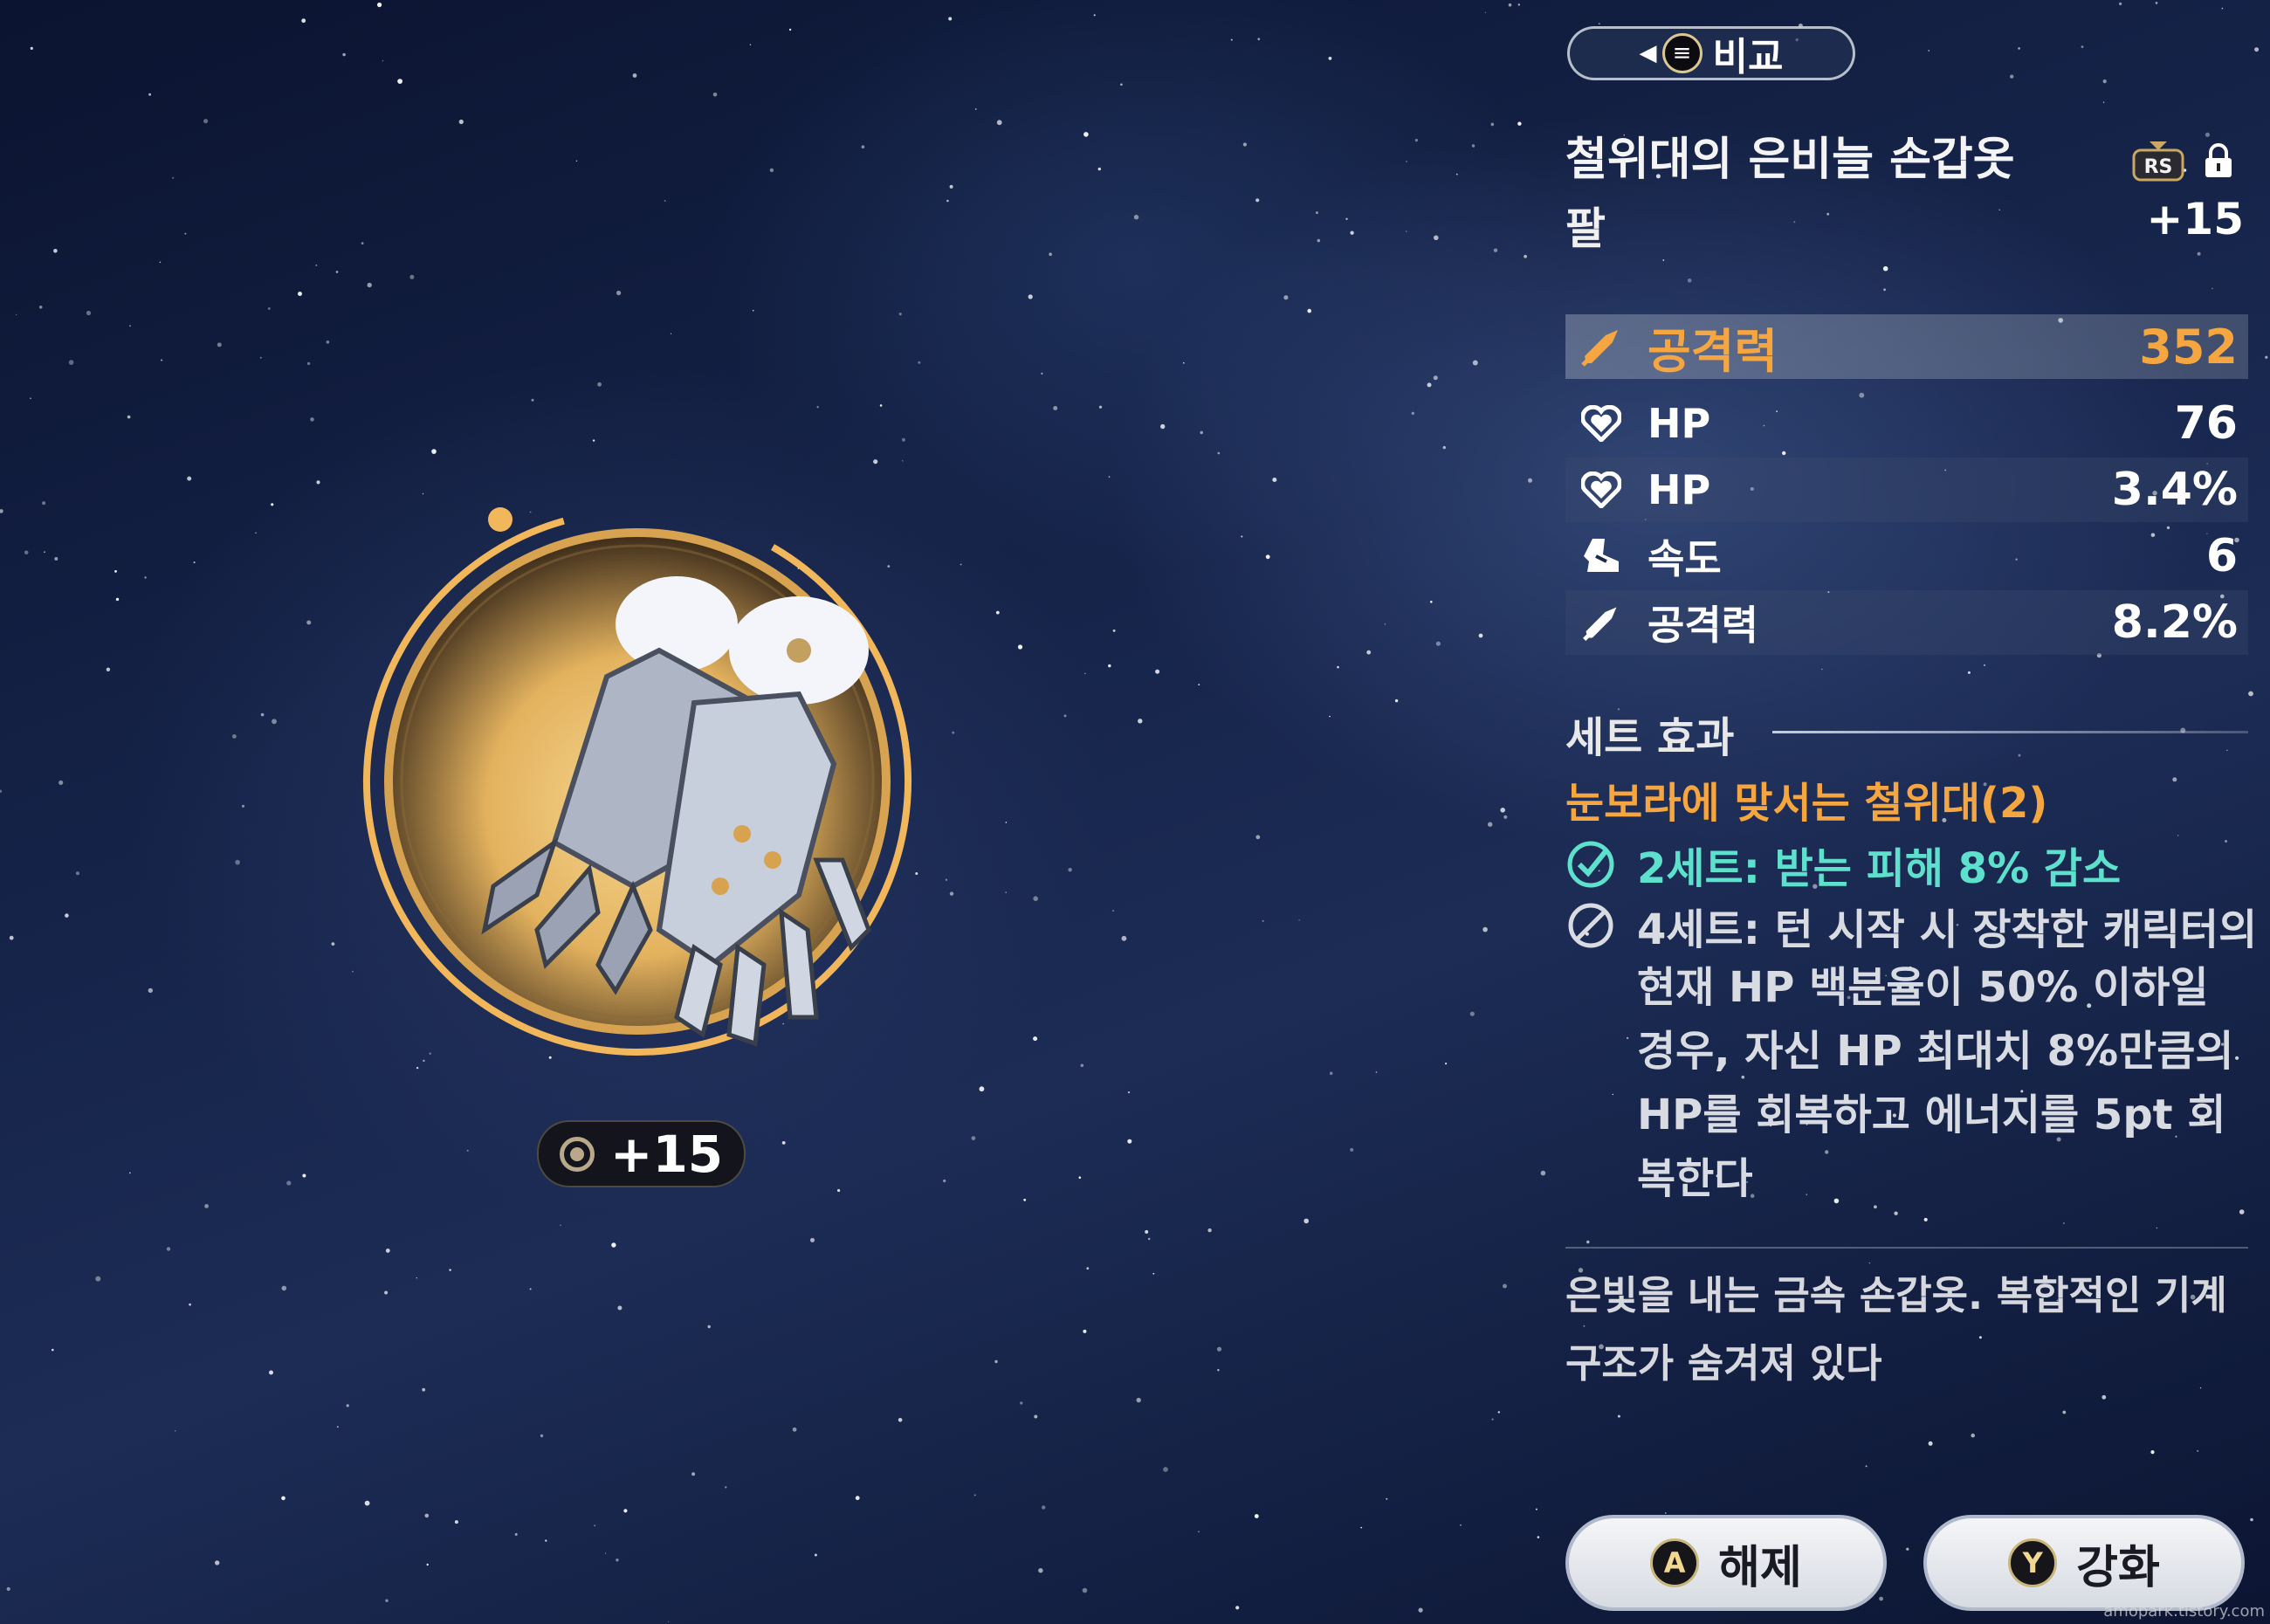 Image resolution: width=2270 pixels, height=1624 pixels. What do you see at coordinates (1879, 868) in the screenshot?
I see `set-2-piece-text: 2세트: 받는 피해 8% 감소` at bounding box center [1879, 868].